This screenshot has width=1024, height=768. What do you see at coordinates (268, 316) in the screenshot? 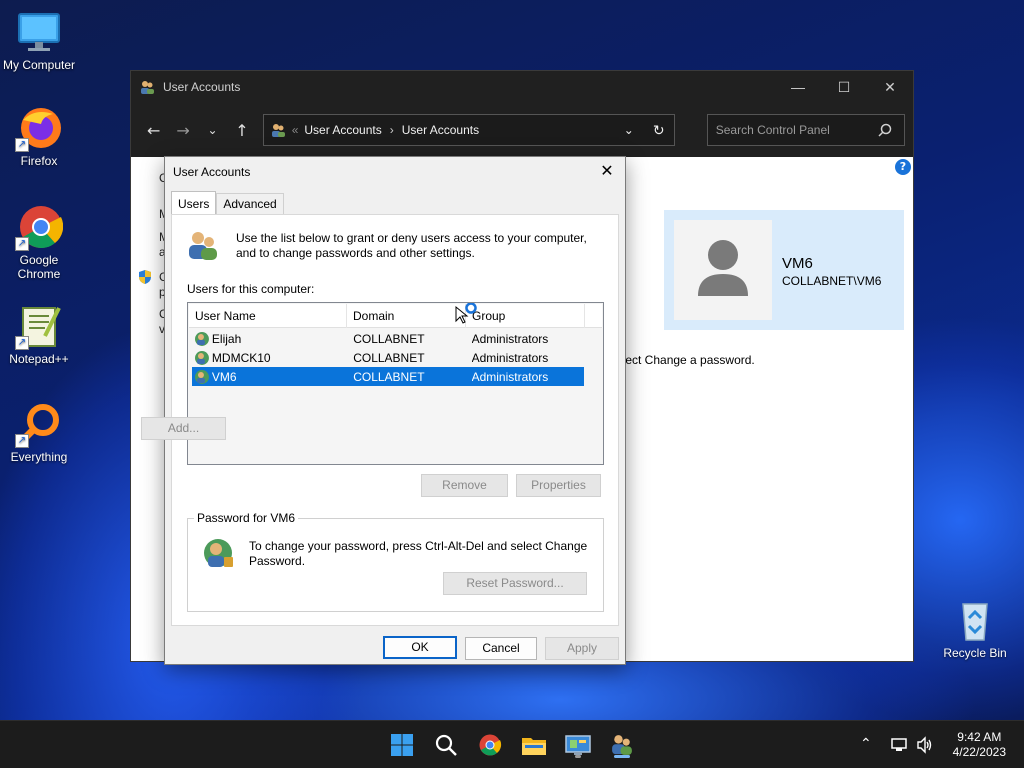
I see `column-header-user-name: User Name` at bounding box center [268, 316].